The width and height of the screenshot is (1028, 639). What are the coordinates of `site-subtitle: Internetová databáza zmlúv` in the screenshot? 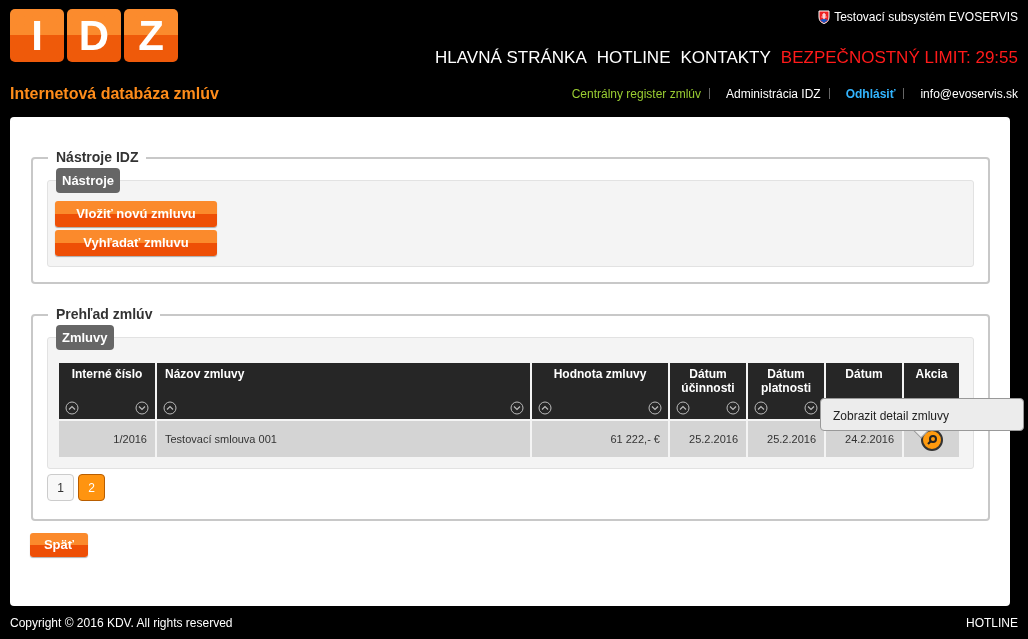 It's located at (114, 94).